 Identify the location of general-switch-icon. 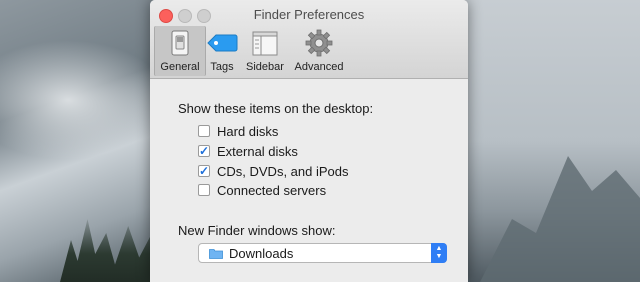
(180, 43).